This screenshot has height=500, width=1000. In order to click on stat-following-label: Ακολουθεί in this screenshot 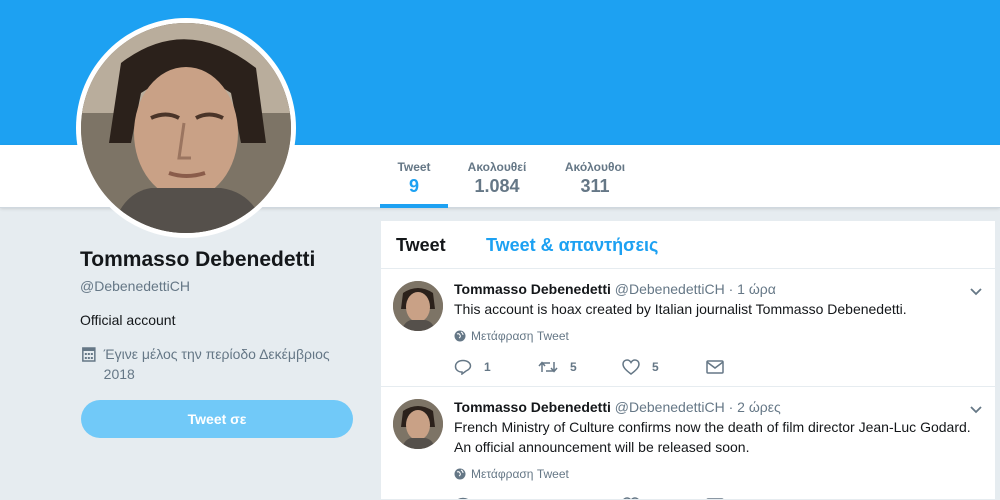, I will do `click(497, 167)`.